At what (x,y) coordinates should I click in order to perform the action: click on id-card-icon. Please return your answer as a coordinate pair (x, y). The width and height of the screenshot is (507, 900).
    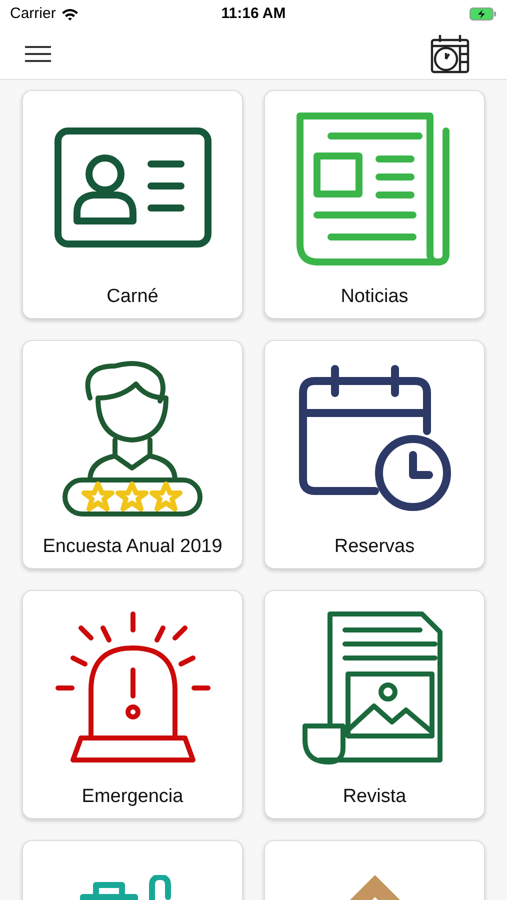
    Looking at the image, I should click on (132, 188).